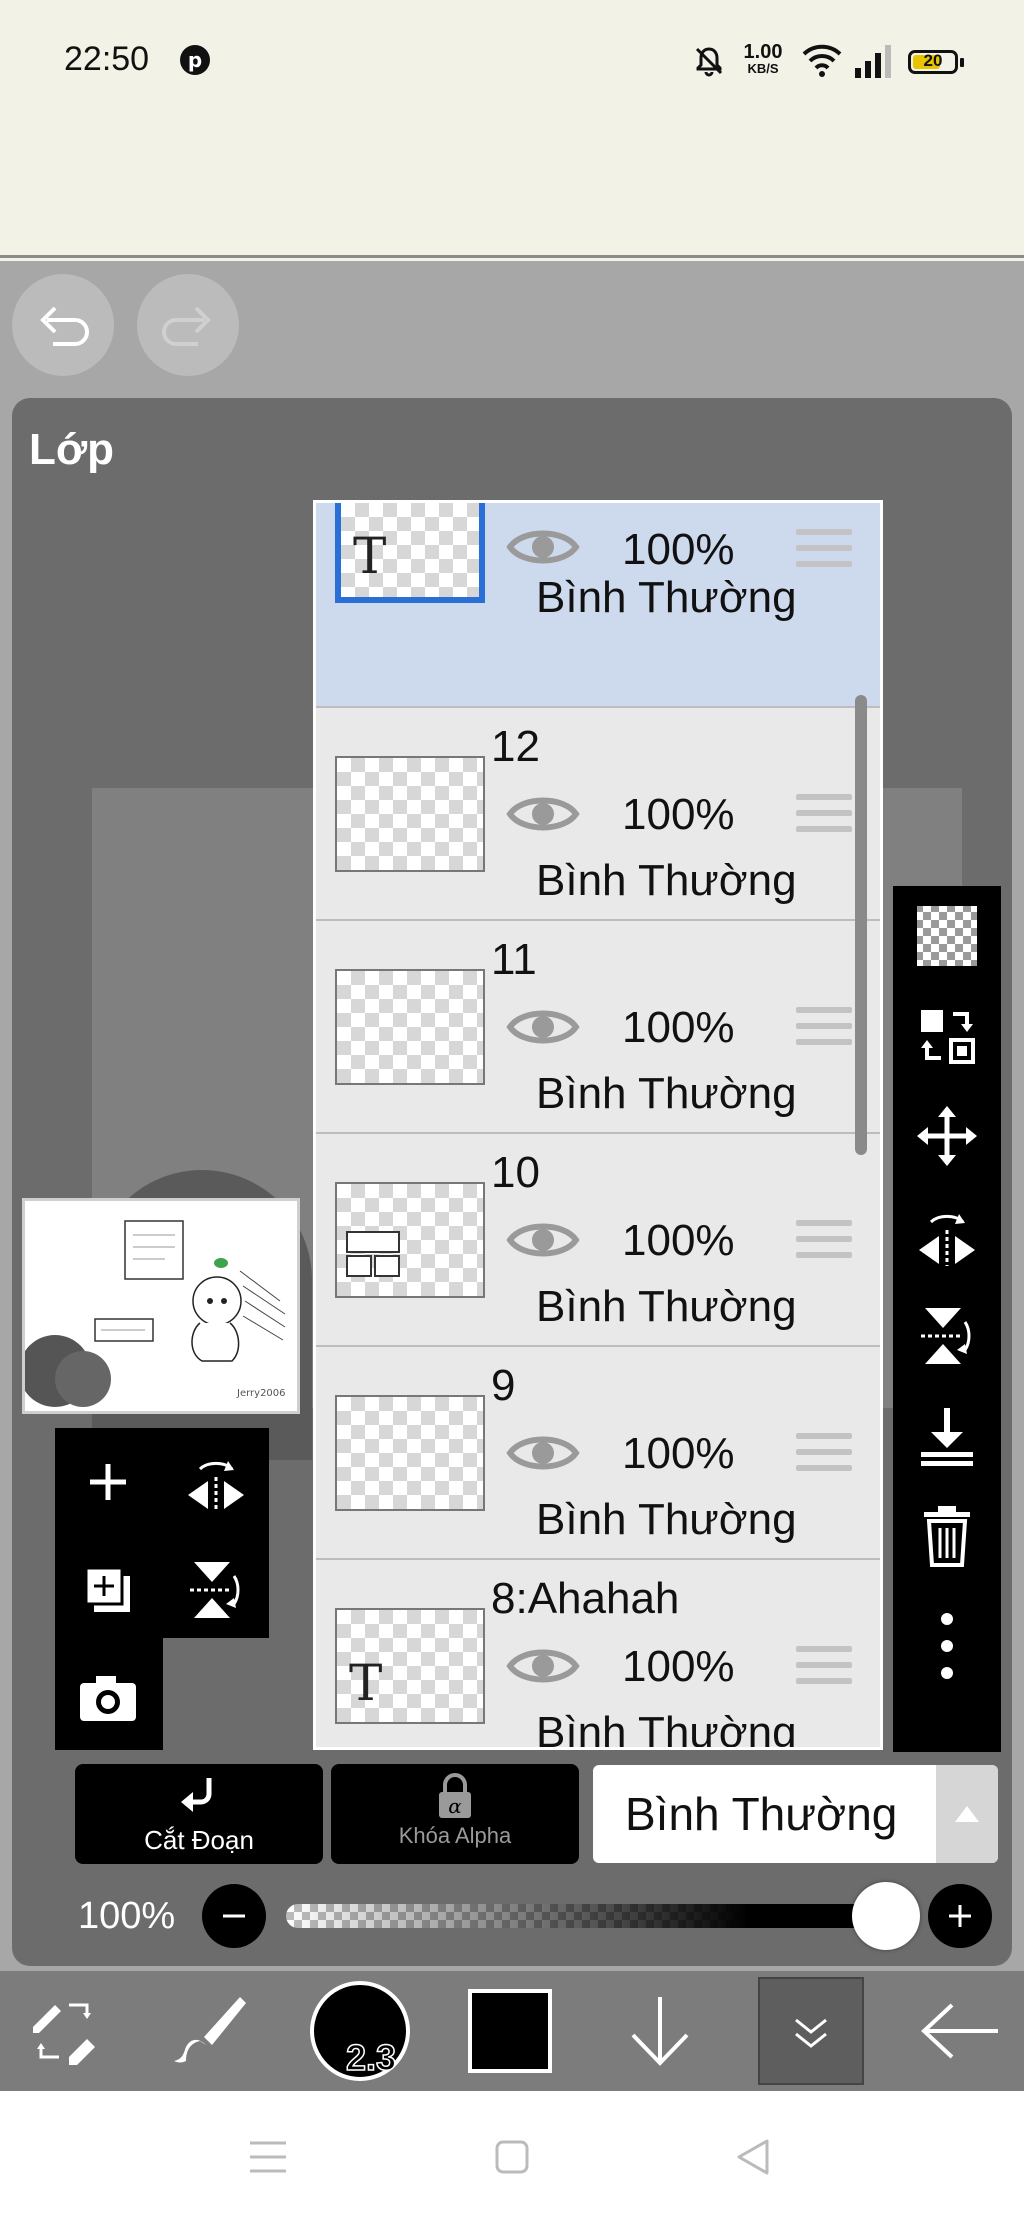  Describe the element at coordinates (753, 2159) in the screenshot. I see `nav-back-button` at that location.